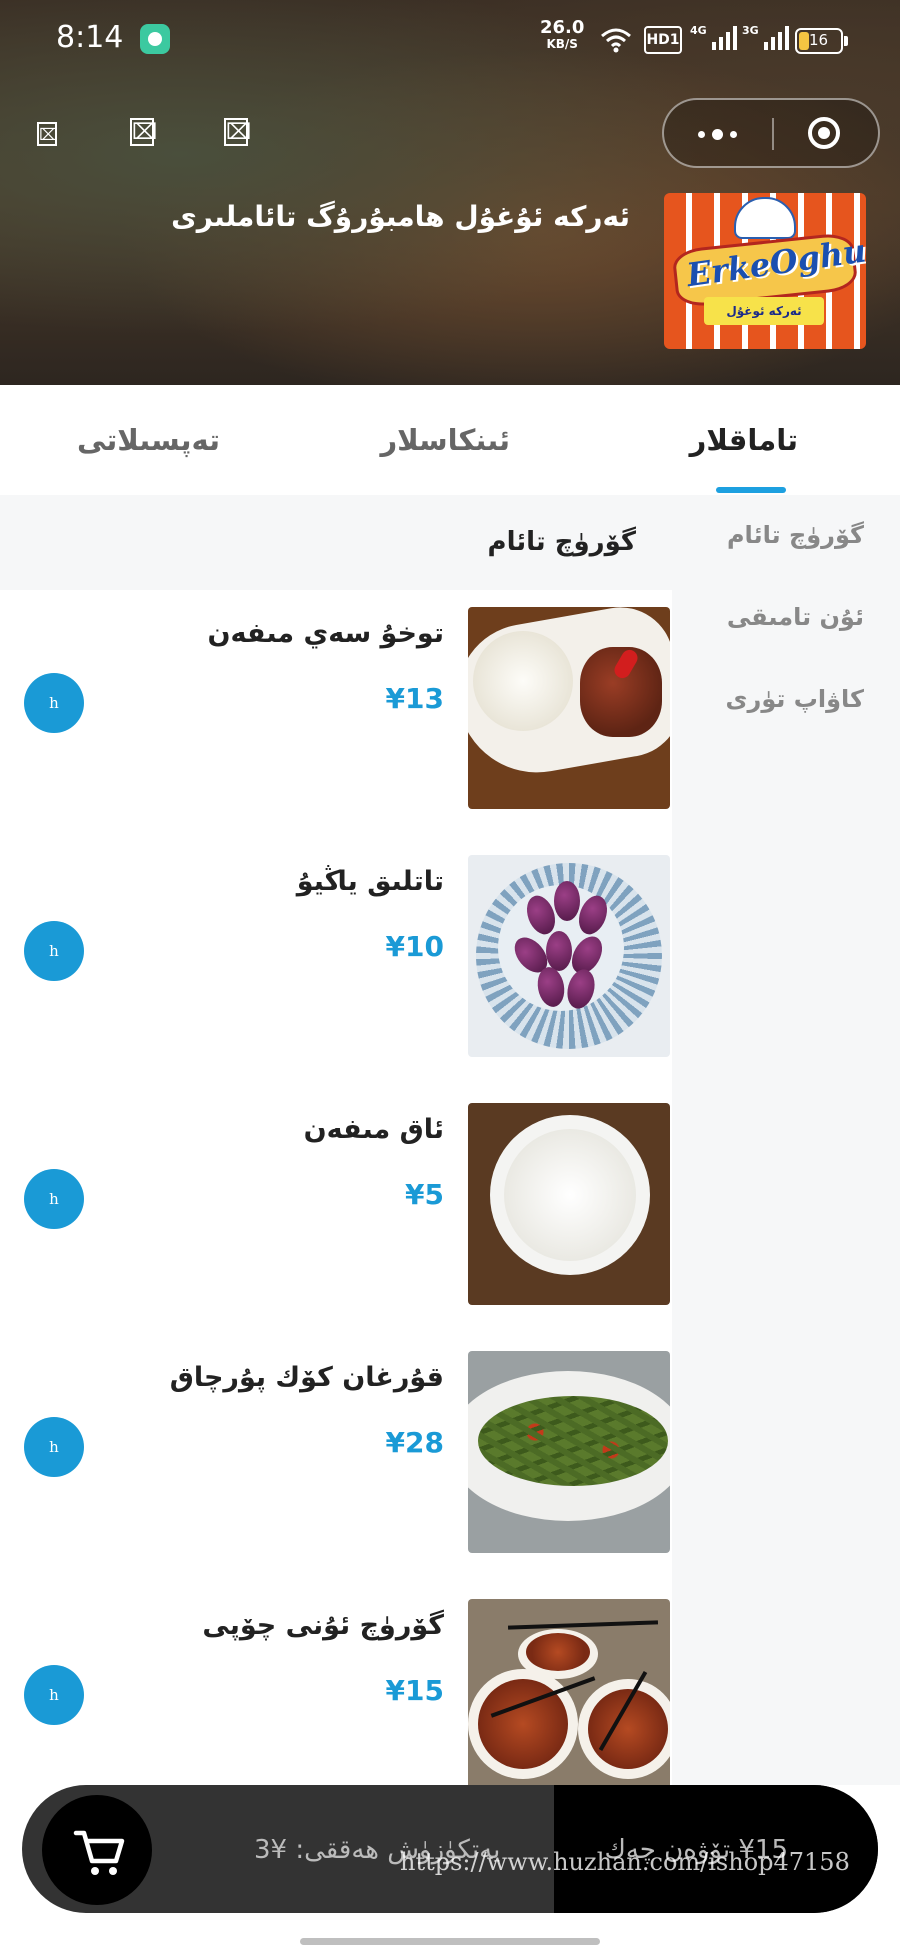 The image size is (900, 1950). Describe the element at coordinates (751, 490) in the screenshot. I see `active-tab-indicator` at that location.